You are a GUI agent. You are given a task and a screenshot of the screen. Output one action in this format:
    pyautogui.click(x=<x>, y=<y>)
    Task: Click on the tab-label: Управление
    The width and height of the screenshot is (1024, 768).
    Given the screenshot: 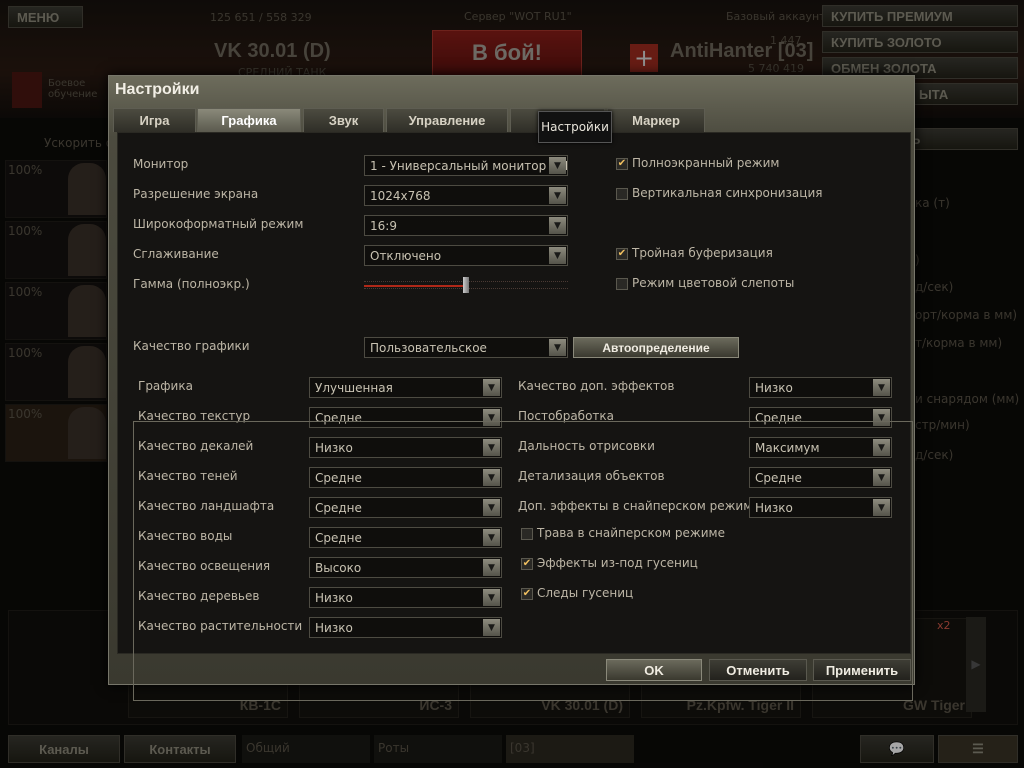 What is the action you would take?
    pyautogui.click(x=447, y=120)
    